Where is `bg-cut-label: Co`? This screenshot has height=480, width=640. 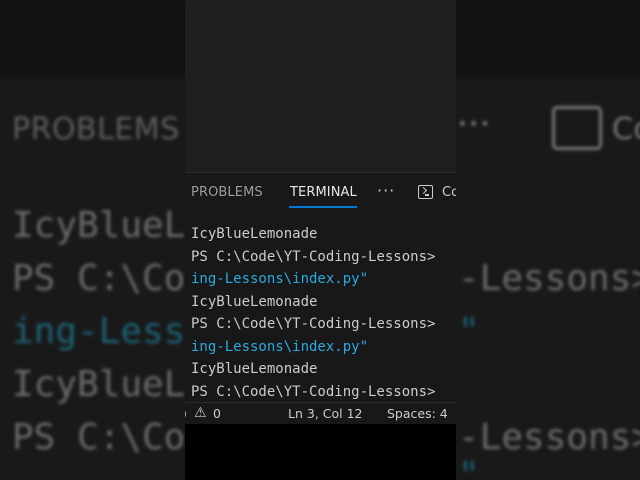
bg-cut-label: Co is located at coordinates (626, 129).